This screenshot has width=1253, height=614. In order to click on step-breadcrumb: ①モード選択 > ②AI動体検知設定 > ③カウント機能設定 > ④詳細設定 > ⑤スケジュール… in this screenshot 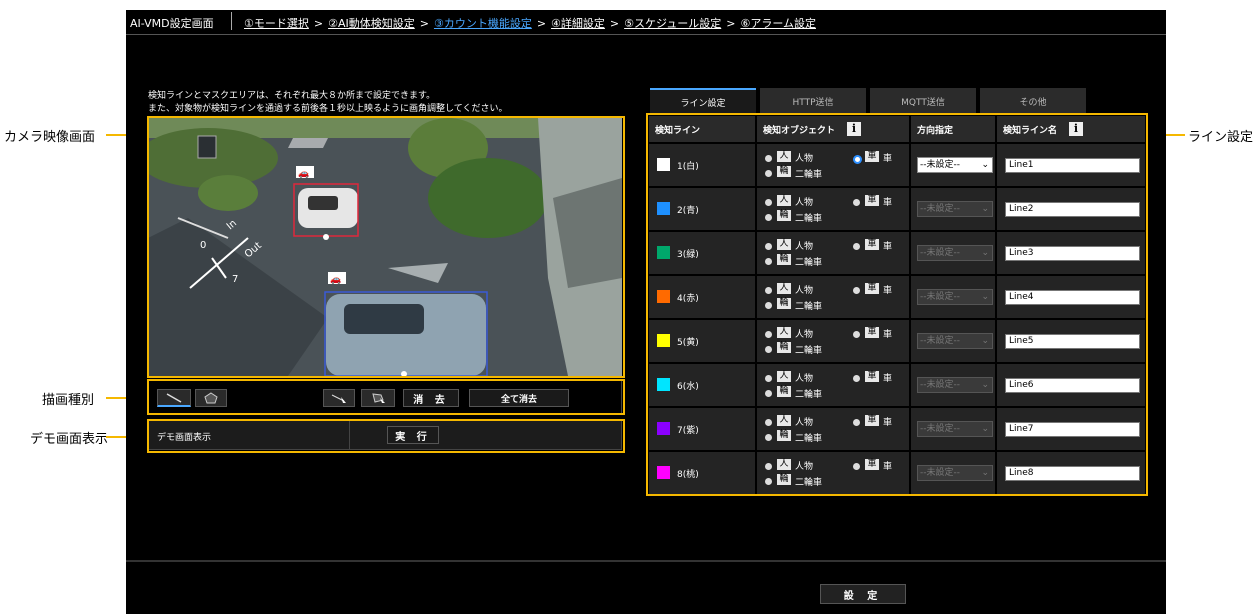, I will do `click(530, 23)`.